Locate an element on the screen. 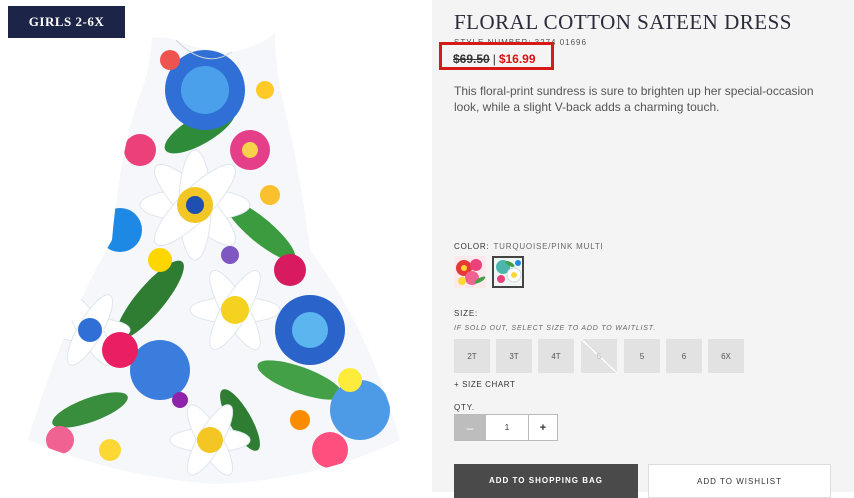 The image size is (854, 498). original-price: $69.50 is located at coordinates (471, 59).